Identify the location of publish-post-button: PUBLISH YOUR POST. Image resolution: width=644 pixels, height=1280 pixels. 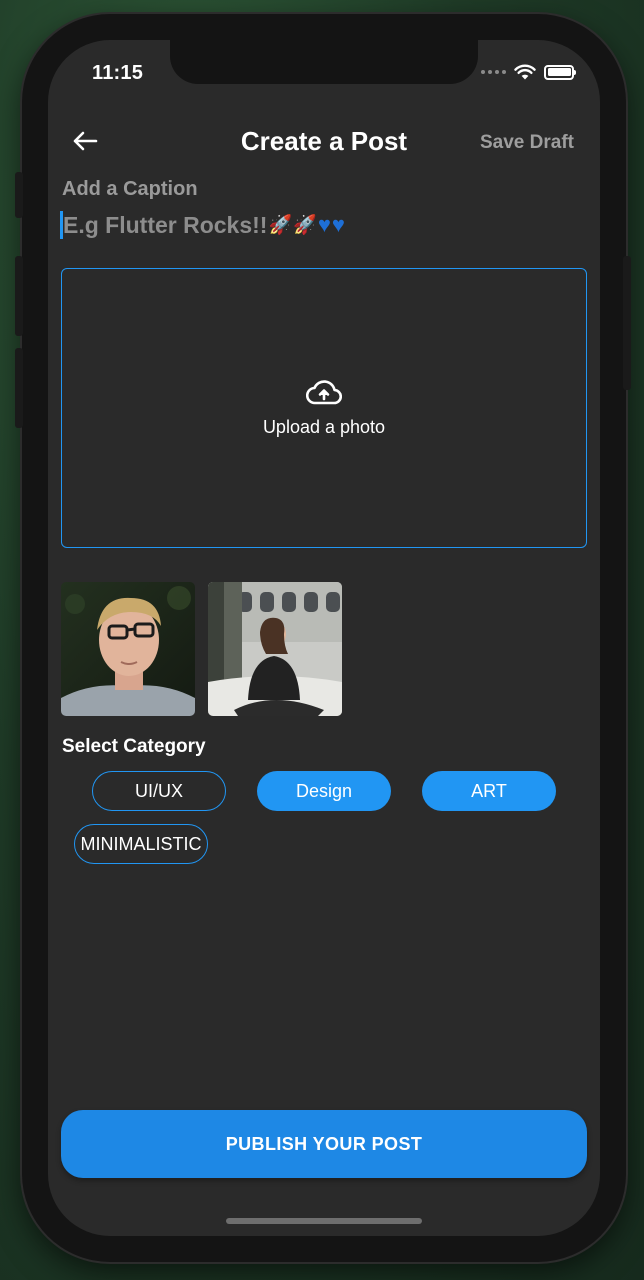
(324, 1144).